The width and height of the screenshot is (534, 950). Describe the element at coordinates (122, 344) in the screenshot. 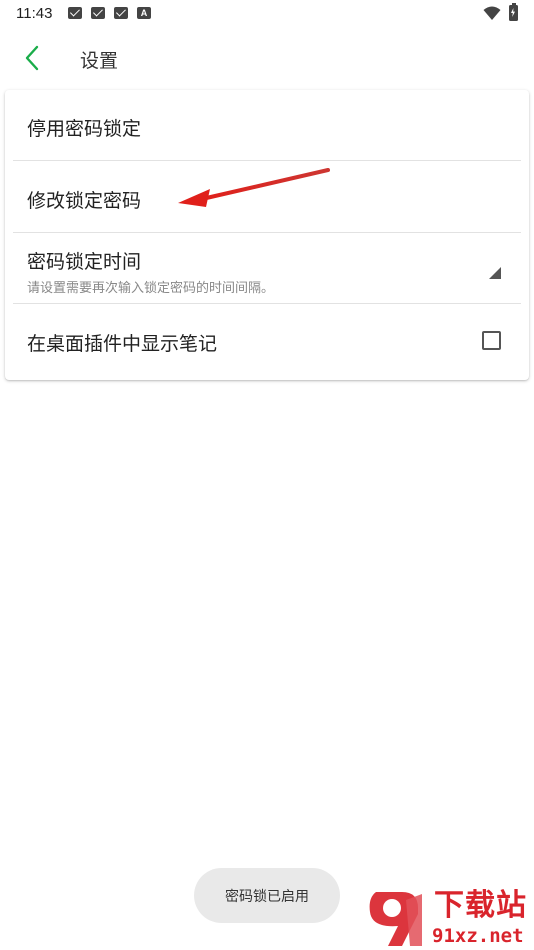

I see `setting-label: 在桌面插件中显示笔记` at that location.